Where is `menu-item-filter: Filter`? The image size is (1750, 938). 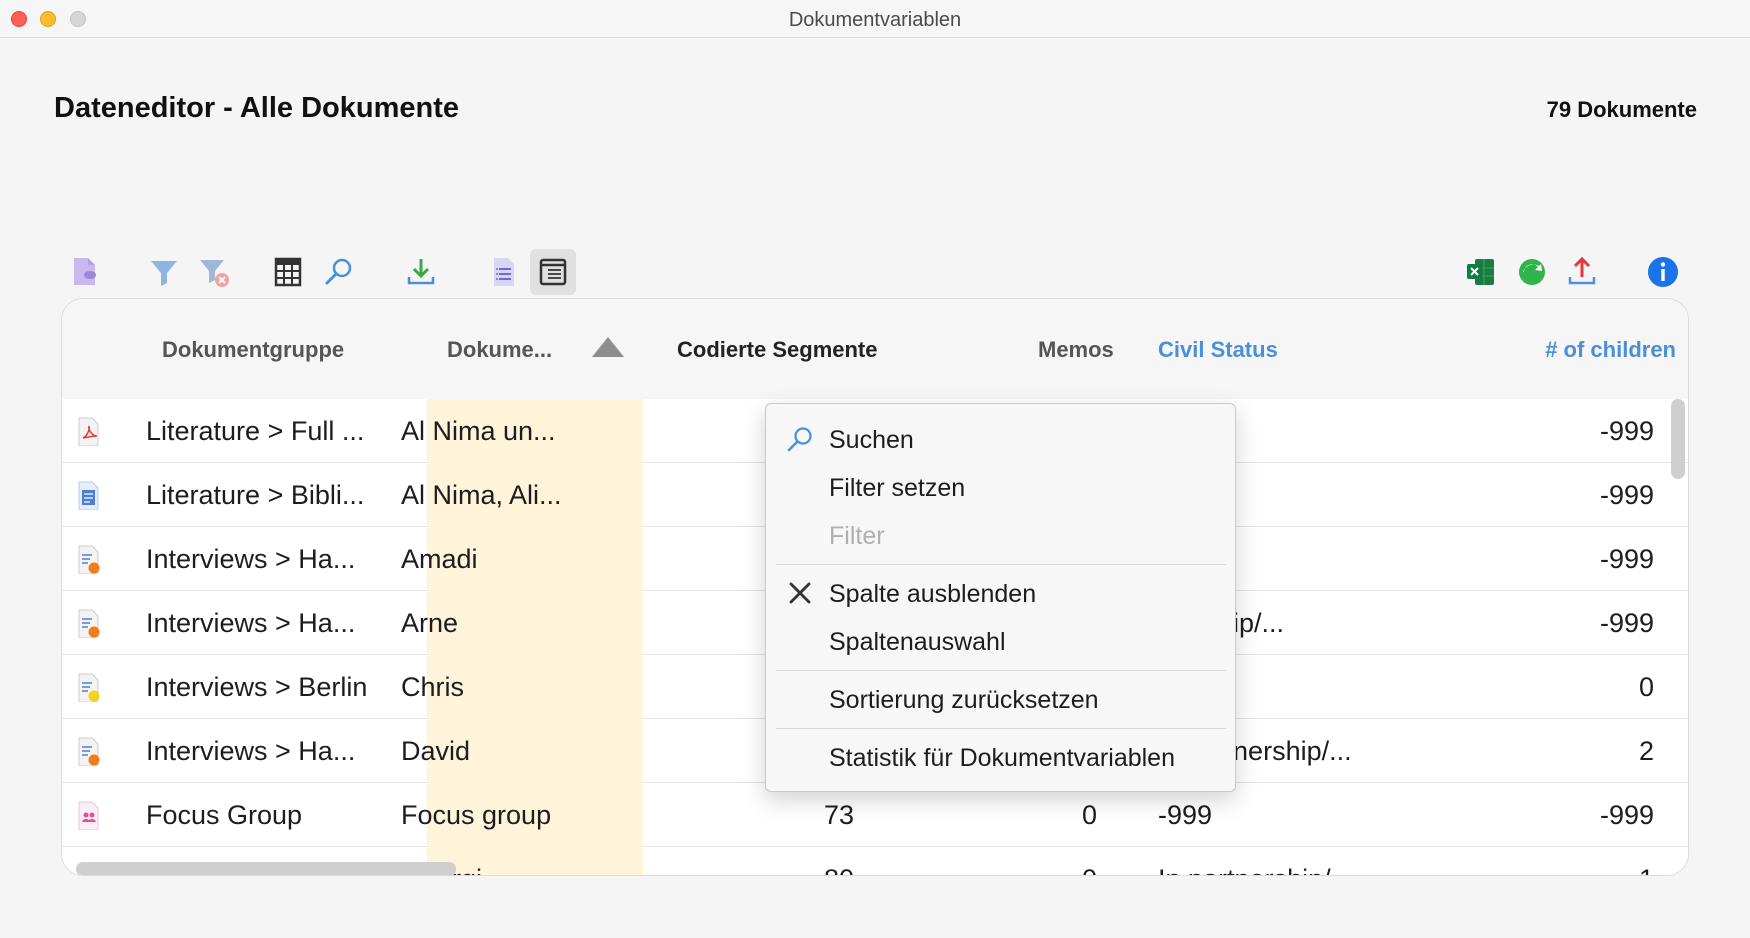
menu-item-filter: Filter is located at coordinates (857, 536).